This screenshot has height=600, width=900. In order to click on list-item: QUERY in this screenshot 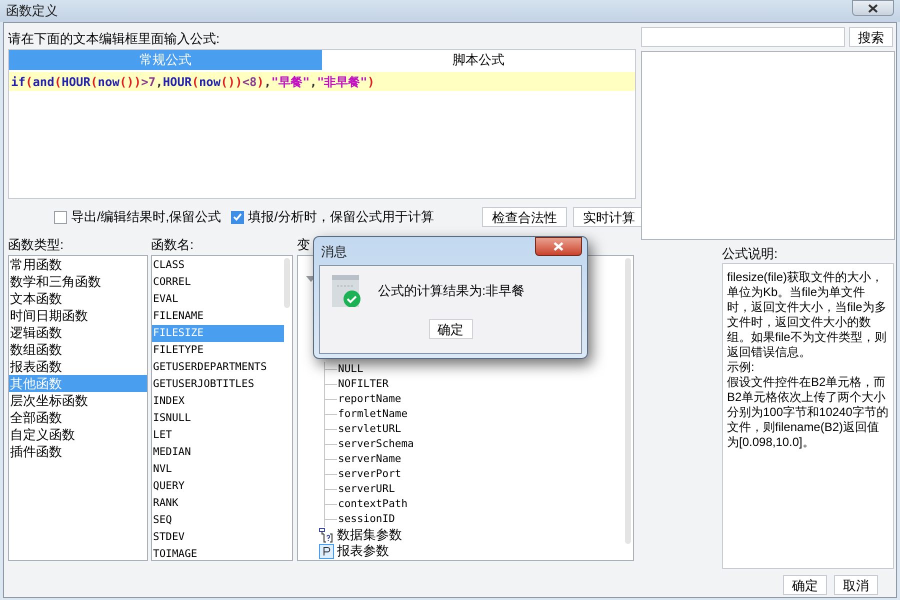, I will do `click(218, 486)`.